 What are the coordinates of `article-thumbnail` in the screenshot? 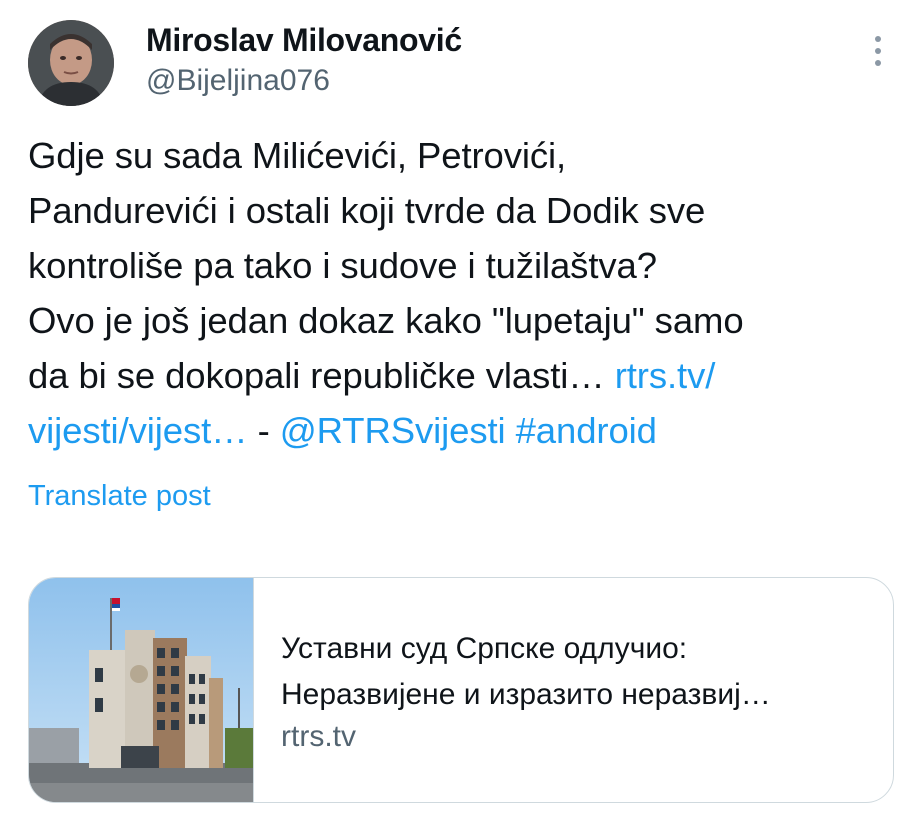 It's located at (141, 690).